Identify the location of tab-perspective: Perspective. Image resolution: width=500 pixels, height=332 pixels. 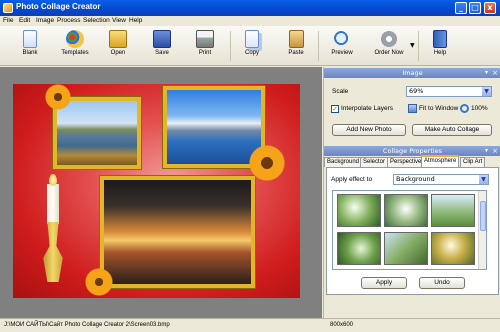
(406, 162).